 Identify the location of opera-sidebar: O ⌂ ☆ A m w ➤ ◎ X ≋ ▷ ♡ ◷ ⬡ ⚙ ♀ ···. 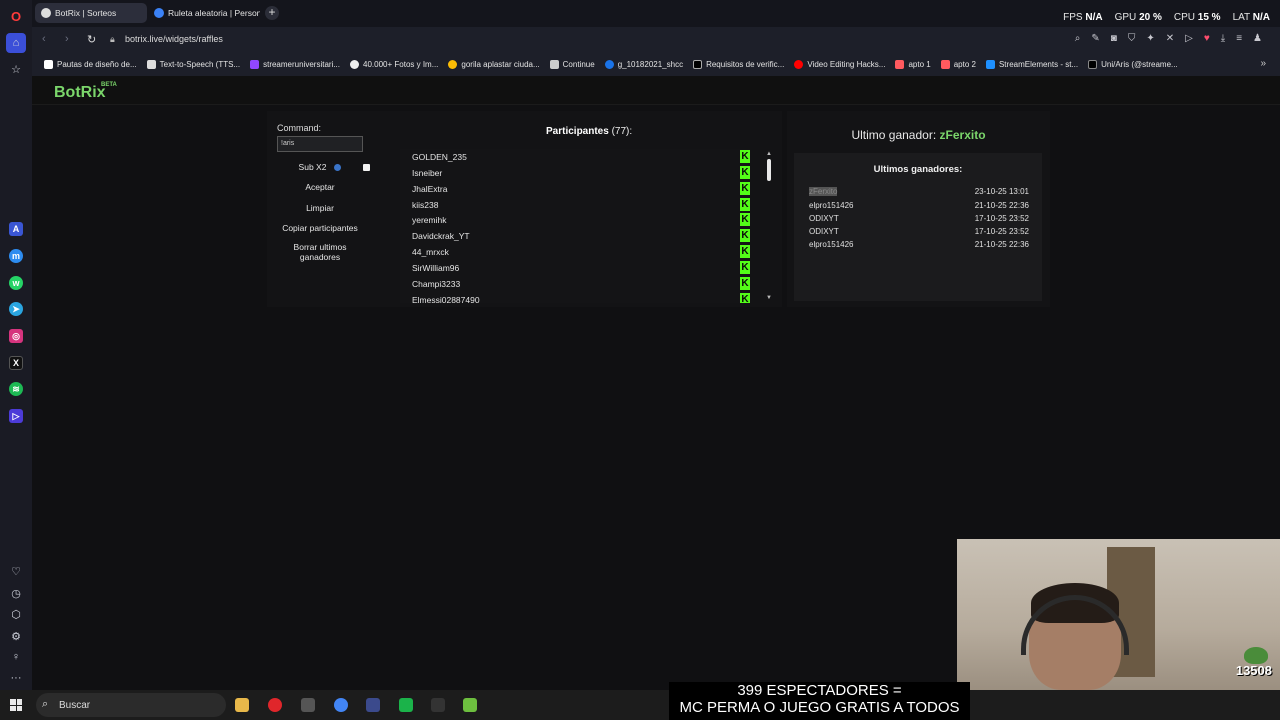
(16, 345).